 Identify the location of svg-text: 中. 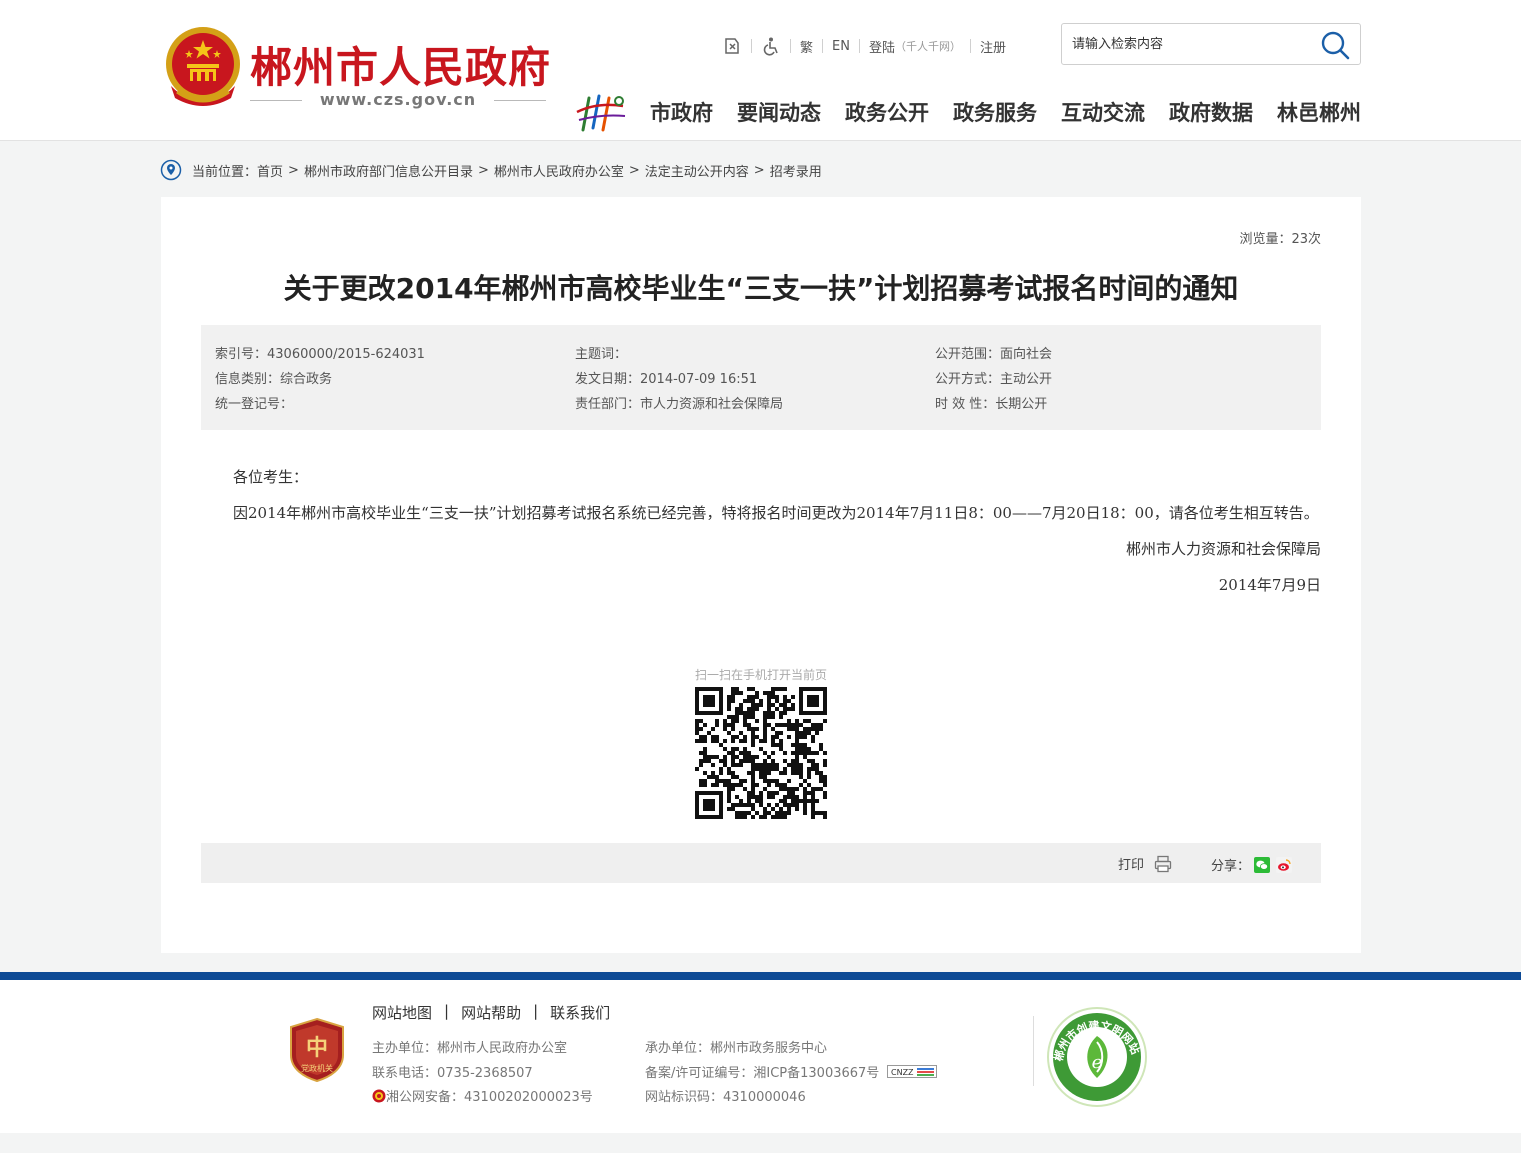
(317, 1048).